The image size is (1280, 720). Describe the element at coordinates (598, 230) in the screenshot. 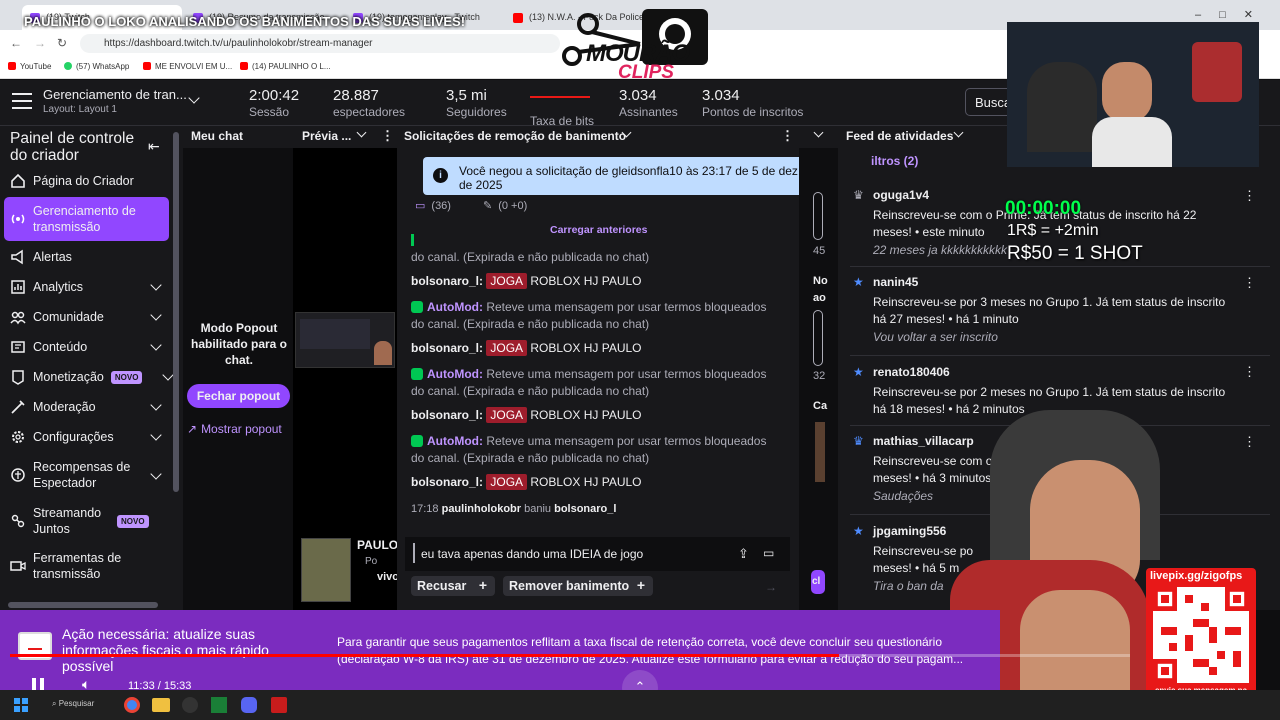

I see `load-previous-link: Carregar anteriores` at that location.